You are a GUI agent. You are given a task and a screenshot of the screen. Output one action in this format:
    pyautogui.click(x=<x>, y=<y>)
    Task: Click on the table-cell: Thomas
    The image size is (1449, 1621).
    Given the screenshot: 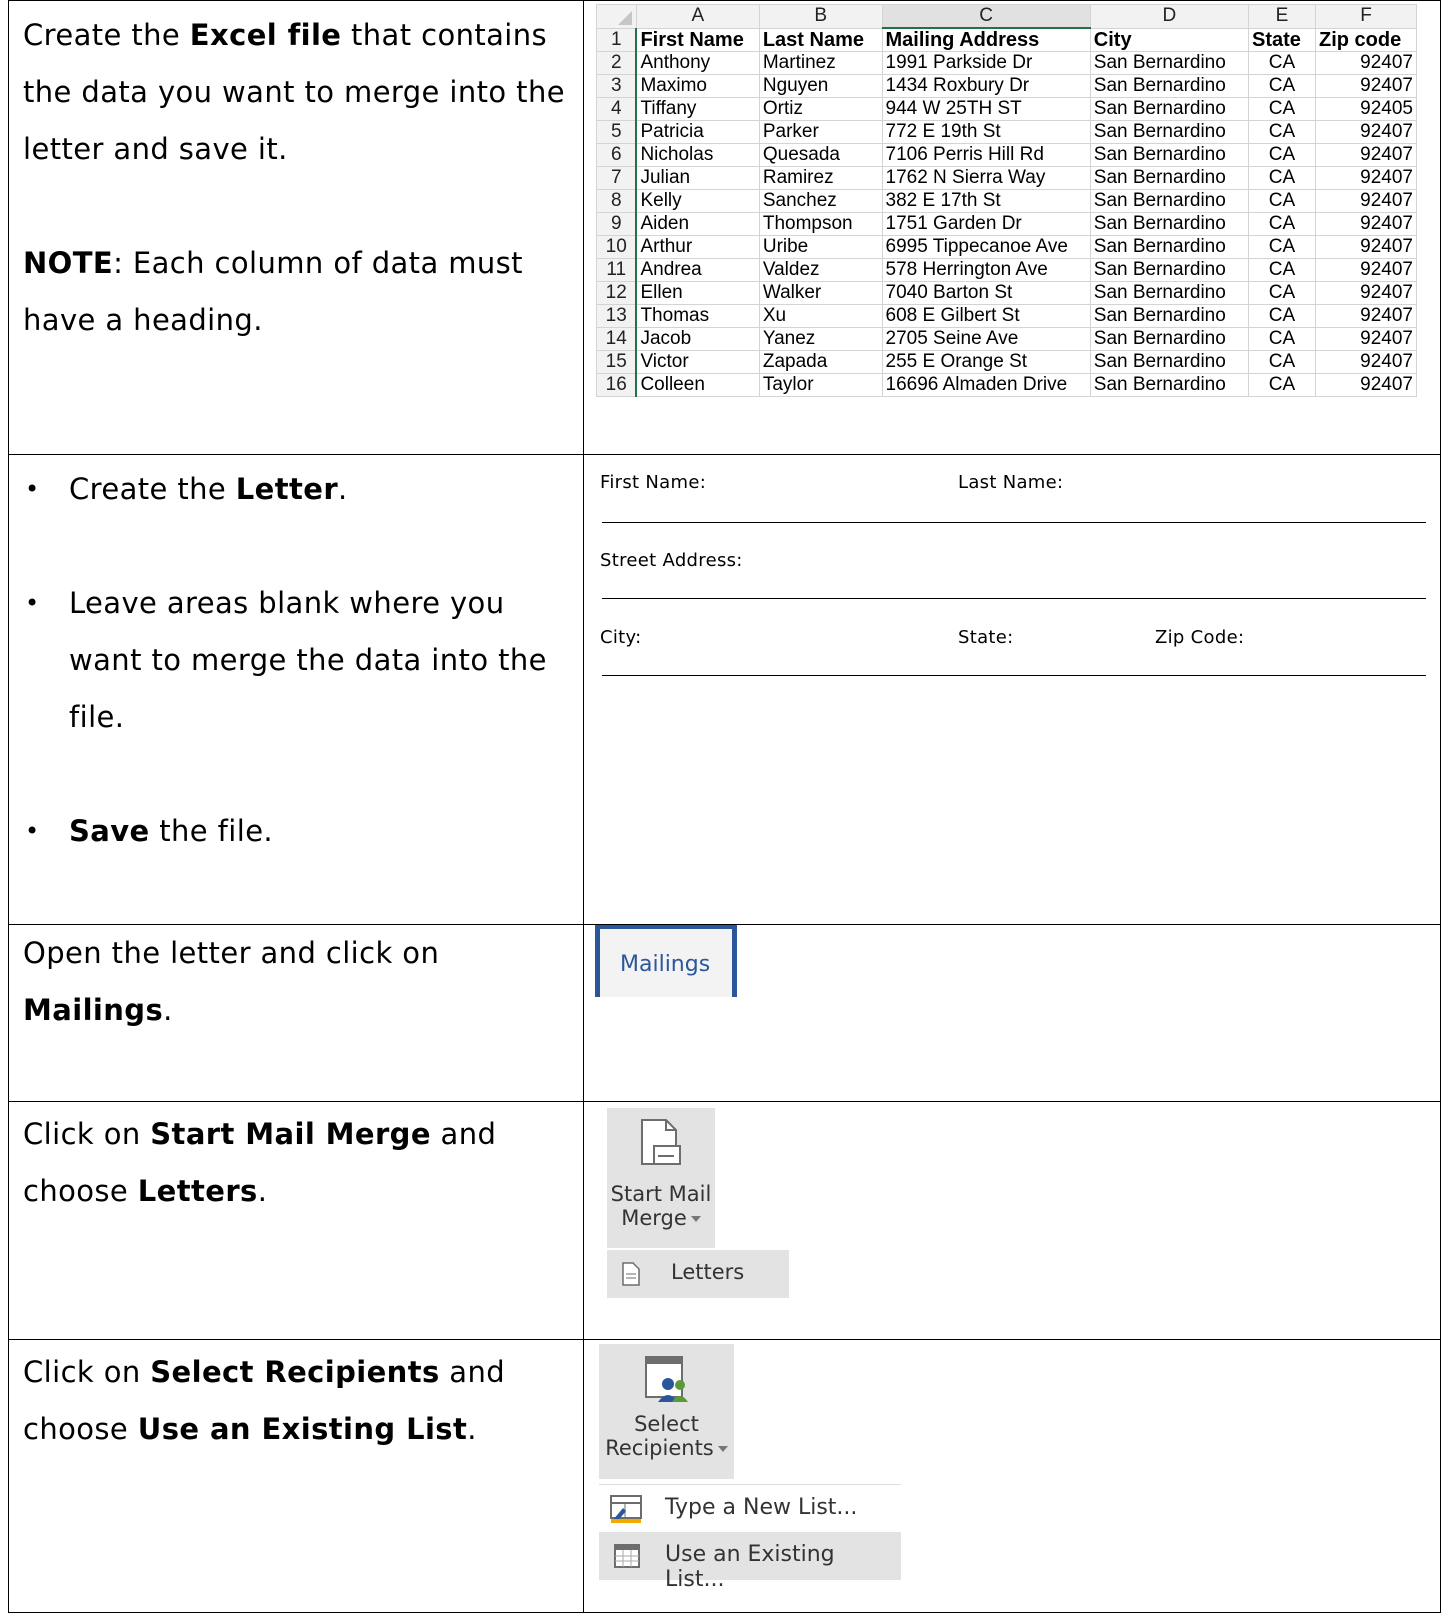 What is the action you would take?
    pyautogui.click(x=697, y=316)
    